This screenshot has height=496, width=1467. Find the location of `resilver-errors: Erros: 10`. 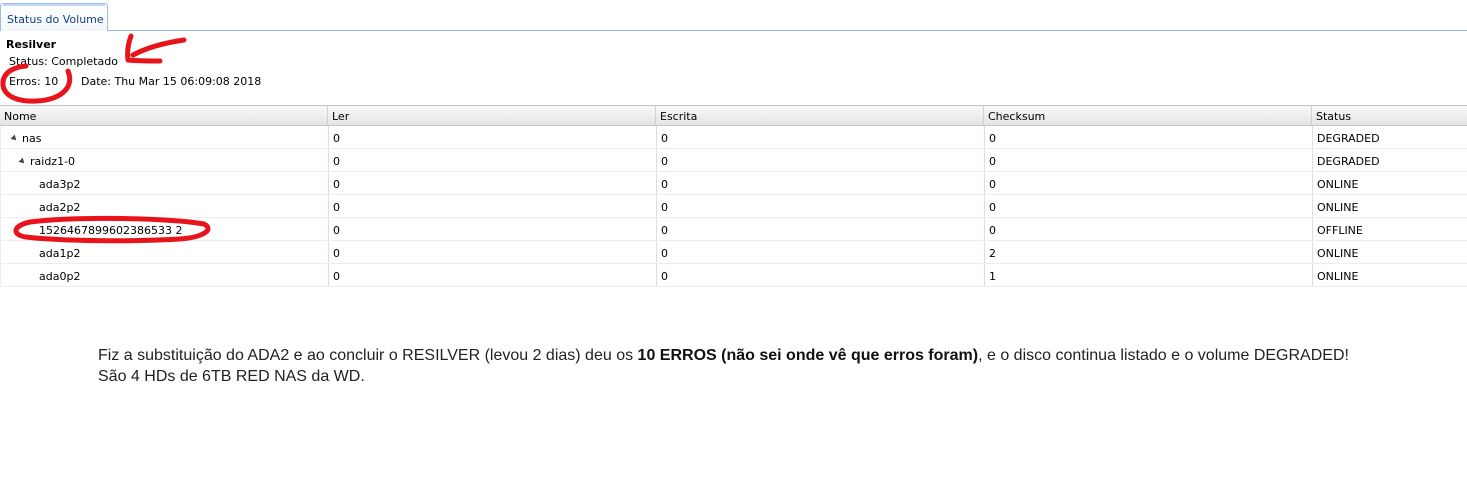

resilver-errors: Erros: 10 is located at coordinates (34, 81).